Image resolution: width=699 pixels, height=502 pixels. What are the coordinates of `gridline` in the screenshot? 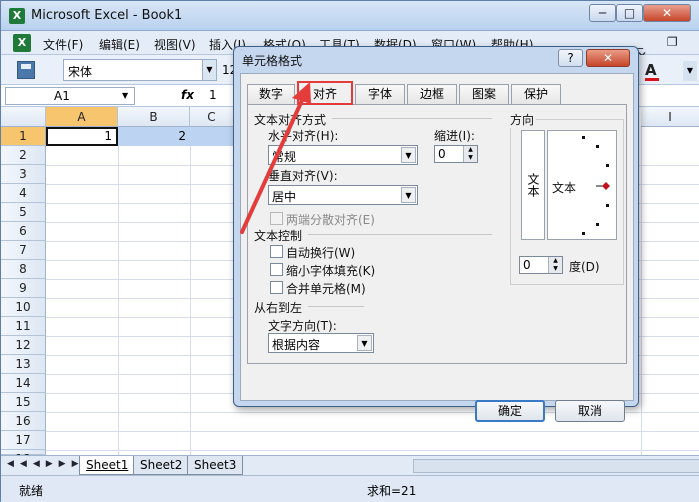 It's located at (641, 291).